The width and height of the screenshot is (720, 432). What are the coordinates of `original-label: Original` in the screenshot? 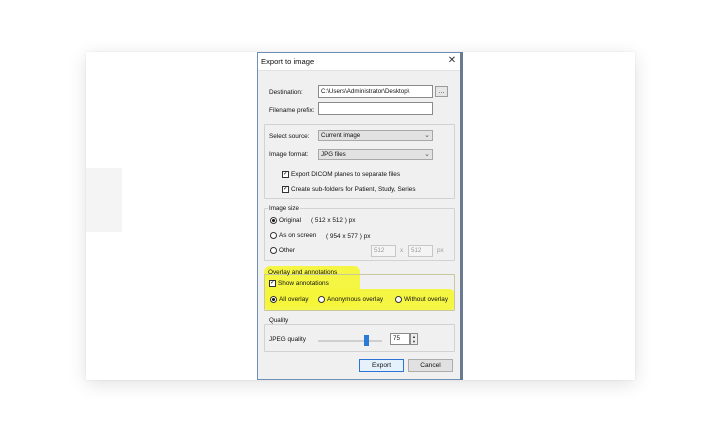 It's located at (290, 220).